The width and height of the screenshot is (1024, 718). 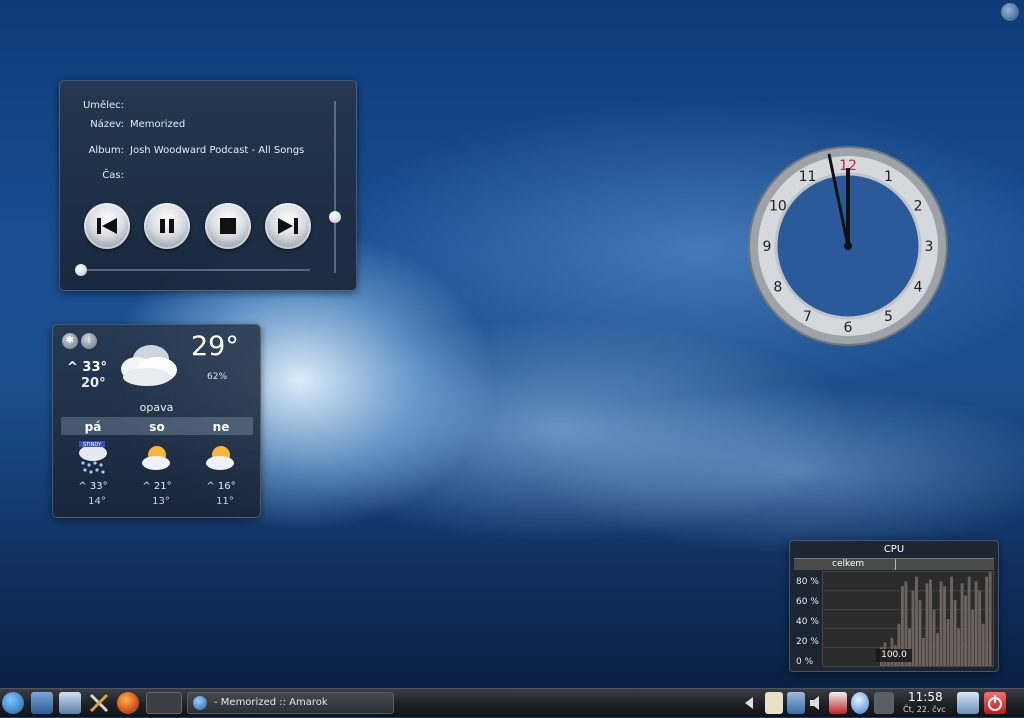 What do you see at coordinates (215, 346) in the screenshot?
I see `current-temperature: 29°` at bounding box center [215, 346].